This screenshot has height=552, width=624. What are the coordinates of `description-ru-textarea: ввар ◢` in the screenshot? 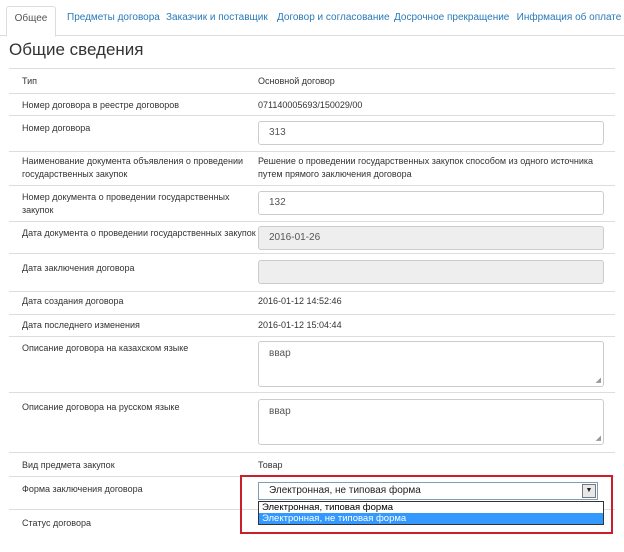 It's located at (431, 422).